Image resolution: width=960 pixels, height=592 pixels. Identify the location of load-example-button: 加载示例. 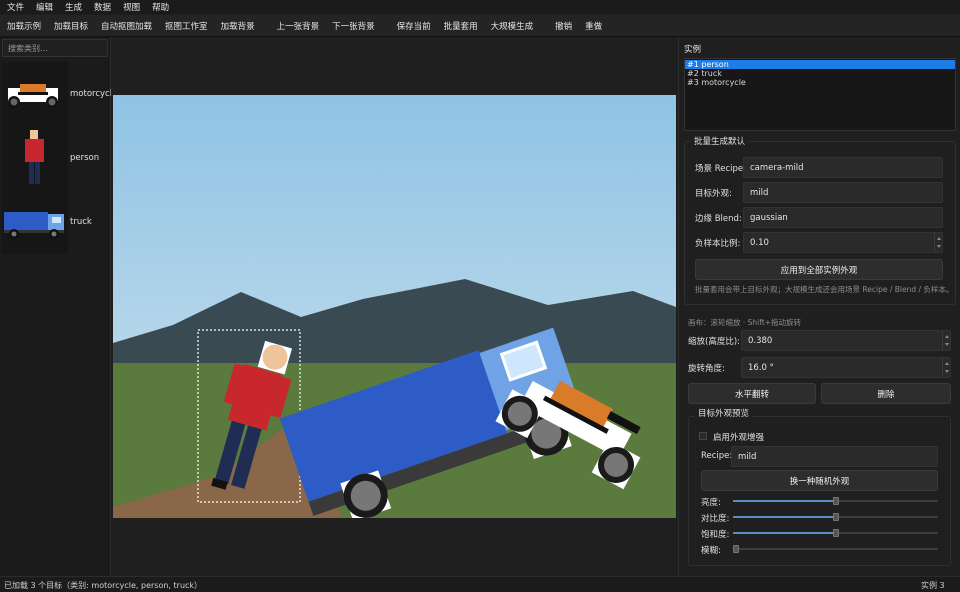
(24, 26).